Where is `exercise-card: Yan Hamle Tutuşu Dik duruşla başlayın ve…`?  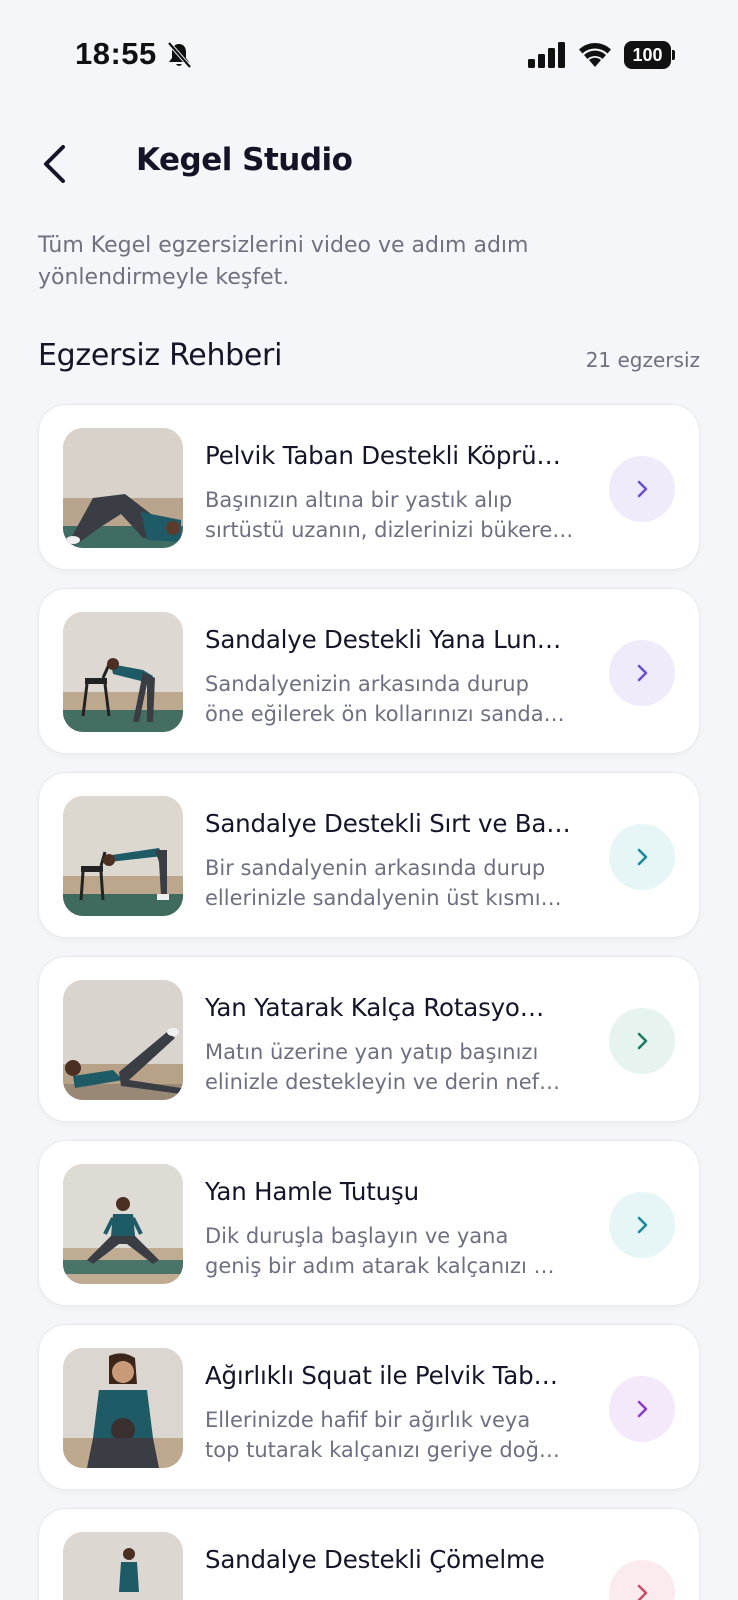 exercise-card: Yan Hamle Tutuşu Dik duruşla başlayın ve… is located at coordinates (369, 1223).